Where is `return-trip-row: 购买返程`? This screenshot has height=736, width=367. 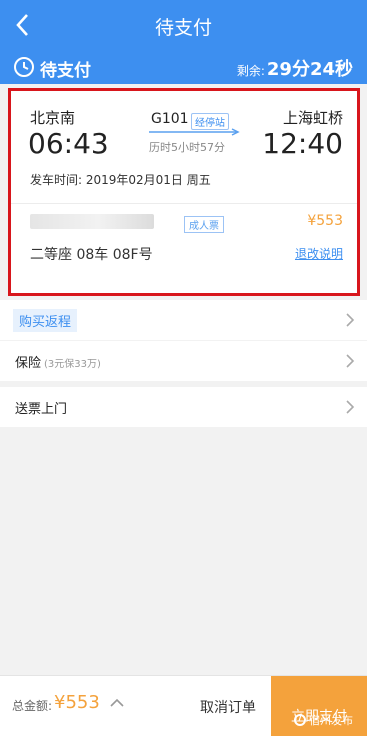
return-trip-row: 购买返程 is located at coordinates (183, 320).